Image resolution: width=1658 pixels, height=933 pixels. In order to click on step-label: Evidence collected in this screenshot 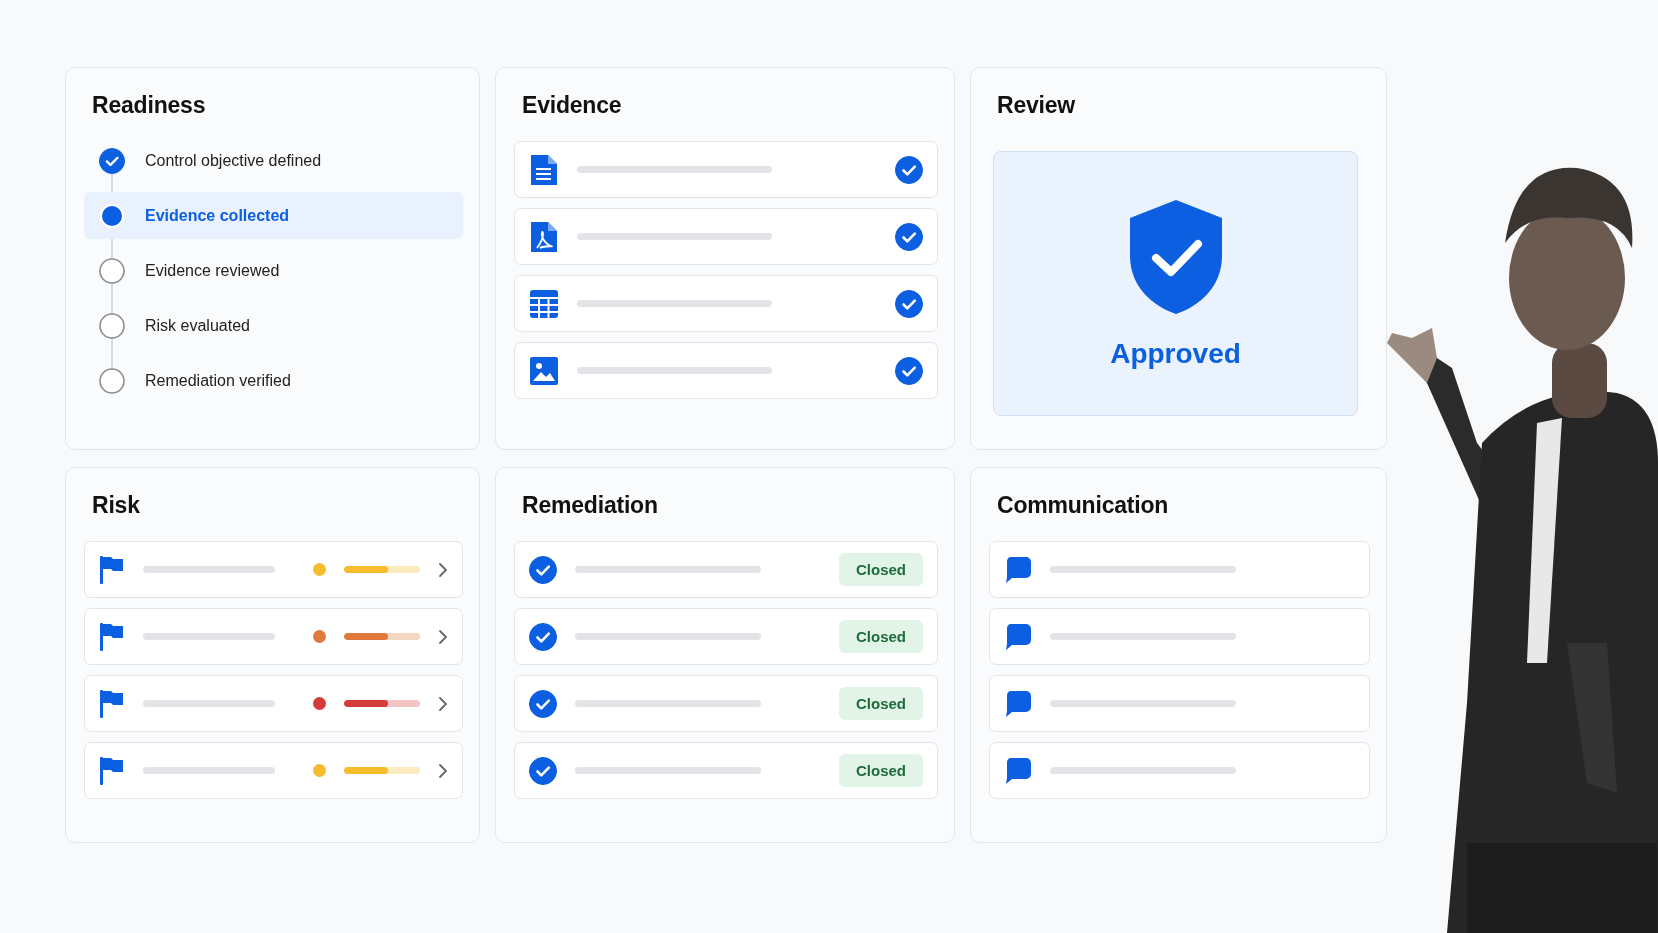, I will do `click(217, 215)`.